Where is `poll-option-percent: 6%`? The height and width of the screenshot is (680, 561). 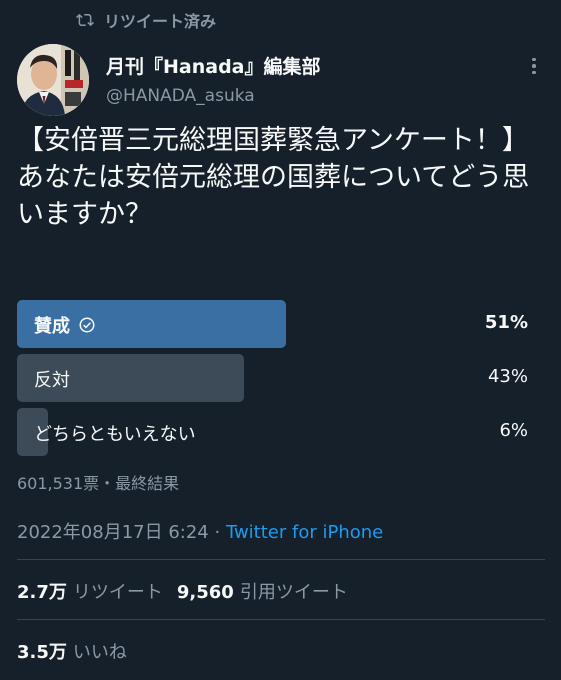
poll-option-percent: 6% is located at coordinates (513, 430).